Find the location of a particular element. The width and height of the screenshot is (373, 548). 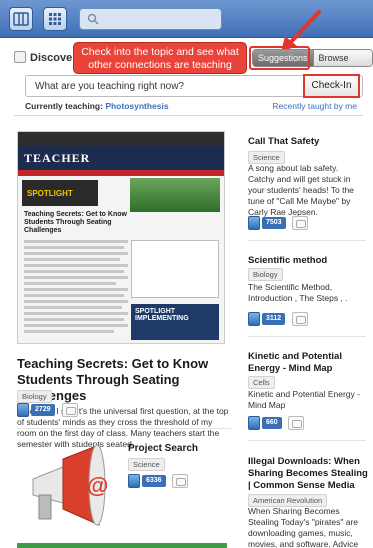

discover-label: Discover is located at coordinates (45, 57).